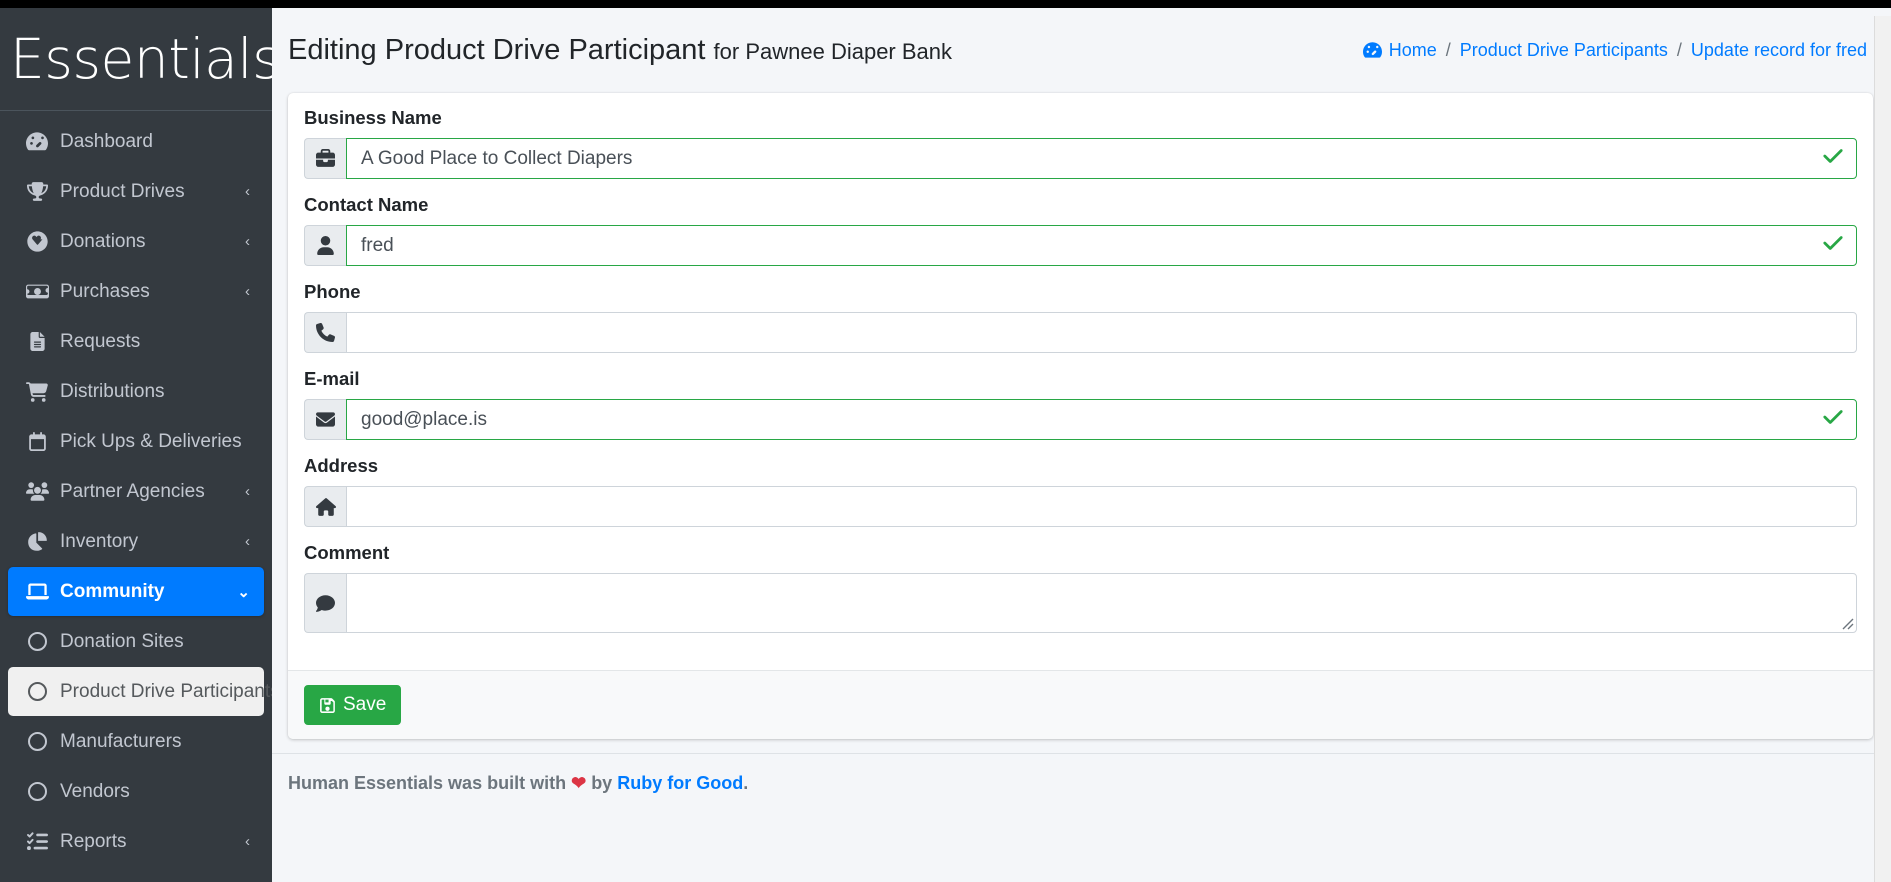  Describe the element at coordinates (945, 4) in the screenshot. I see `browser-top-strip` at that location.